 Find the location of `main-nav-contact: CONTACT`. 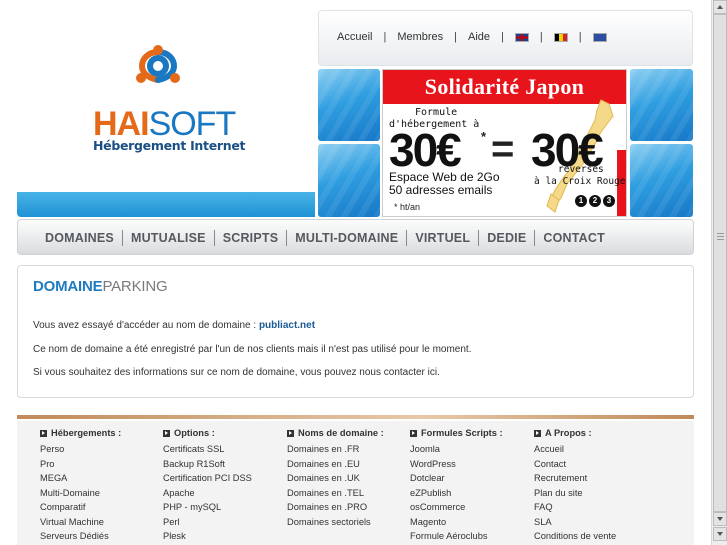

main-nav-contact: CONTACT is located at coordinates (574, 238).